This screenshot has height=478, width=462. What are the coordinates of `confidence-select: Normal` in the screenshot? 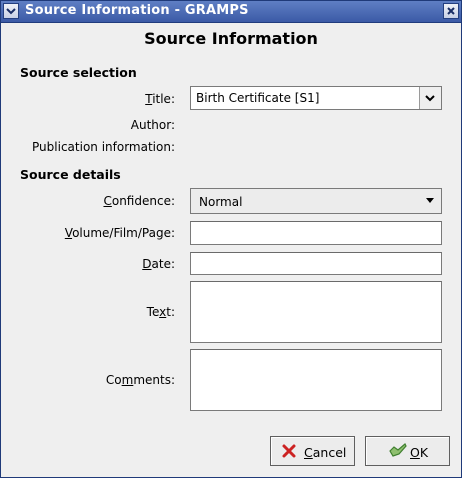 It's located at (316, 201).